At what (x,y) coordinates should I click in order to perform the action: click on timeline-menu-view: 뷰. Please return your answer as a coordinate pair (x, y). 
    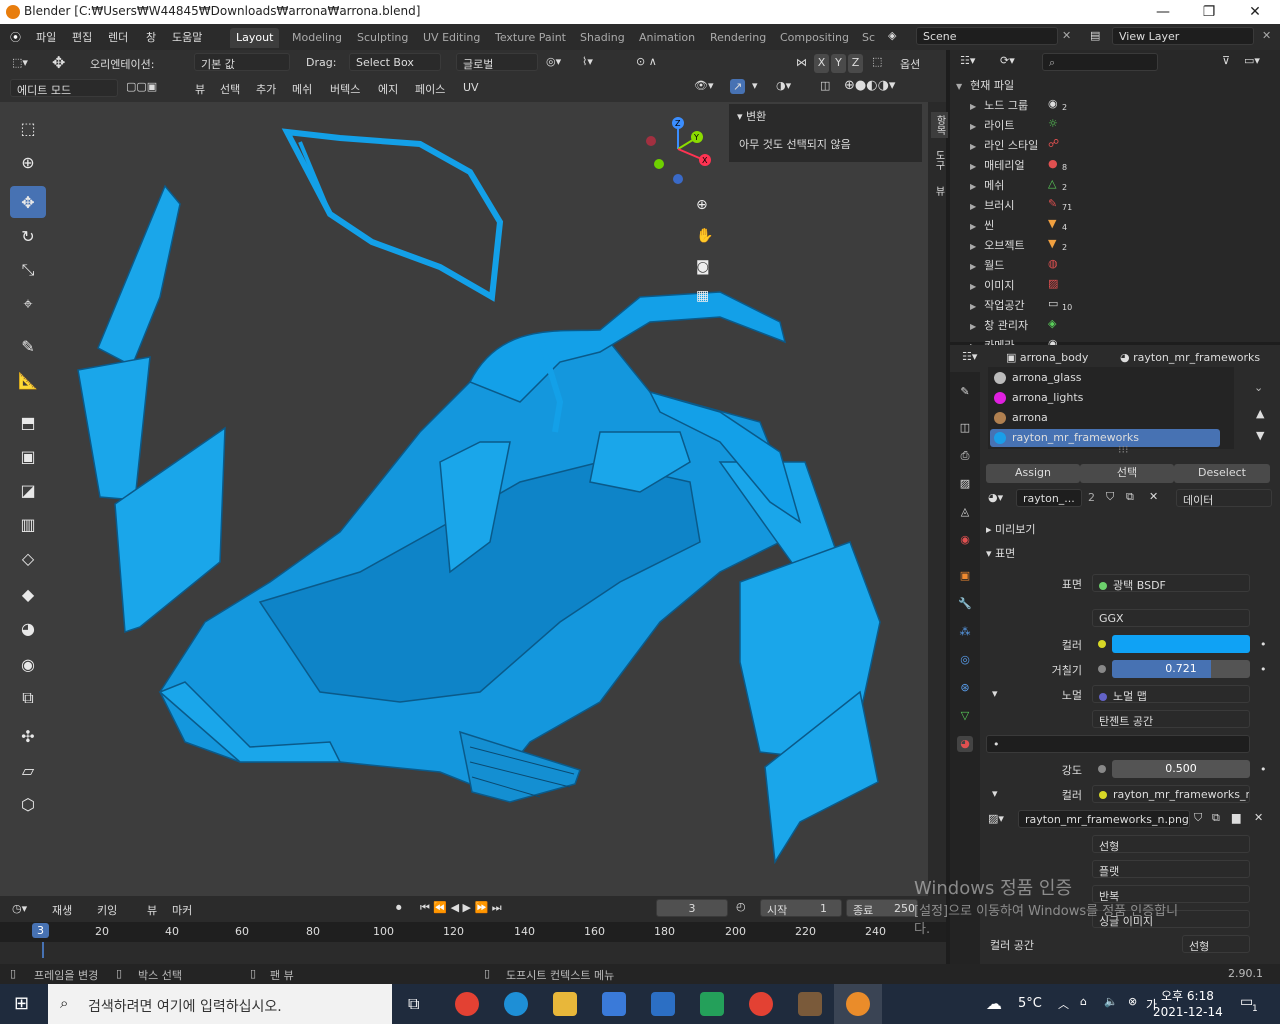
    Looking at the image, I should click on (152, 910).